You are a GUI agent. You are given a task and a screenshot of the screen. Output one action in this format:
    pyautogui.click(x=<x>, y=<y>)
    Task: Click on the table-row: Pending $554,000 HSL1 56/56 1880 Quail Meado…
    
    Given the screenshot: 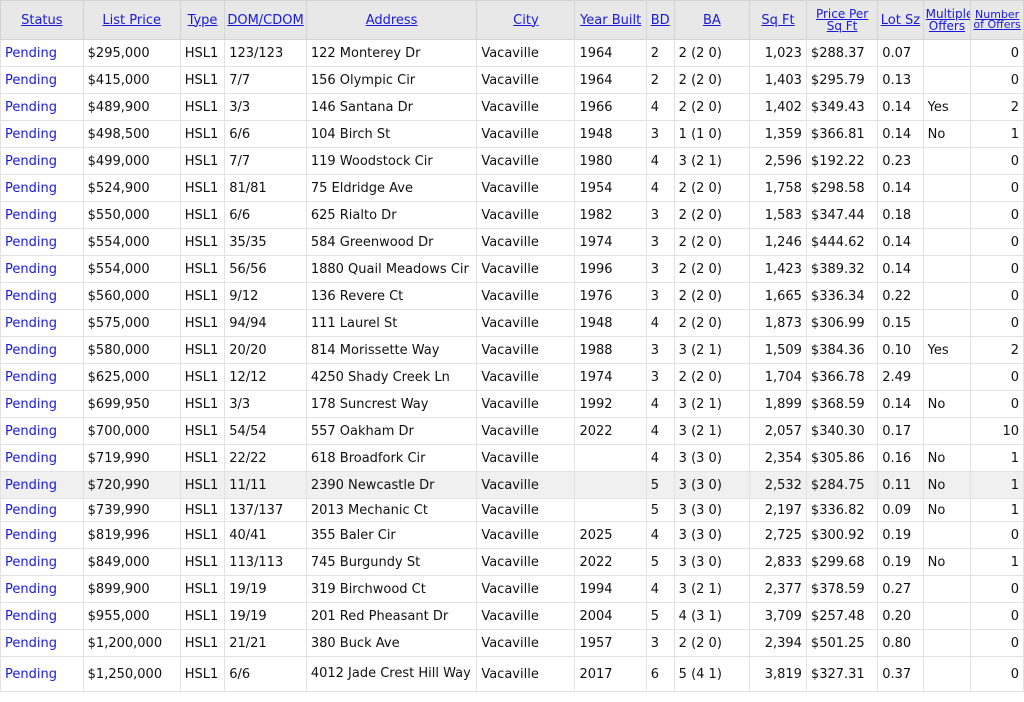 What is the action you would take?
    pyautogui.click(x=512, y=269)
    